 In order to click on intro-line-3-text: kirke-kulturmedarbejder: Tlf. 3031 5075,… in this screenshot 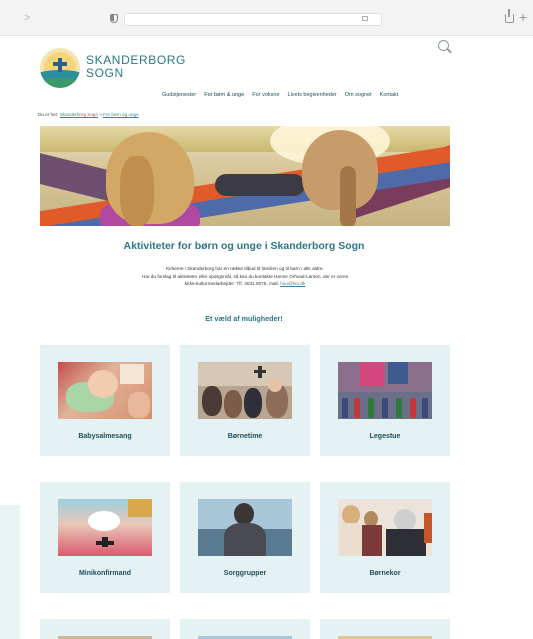, I will do `click(231, 284)`.